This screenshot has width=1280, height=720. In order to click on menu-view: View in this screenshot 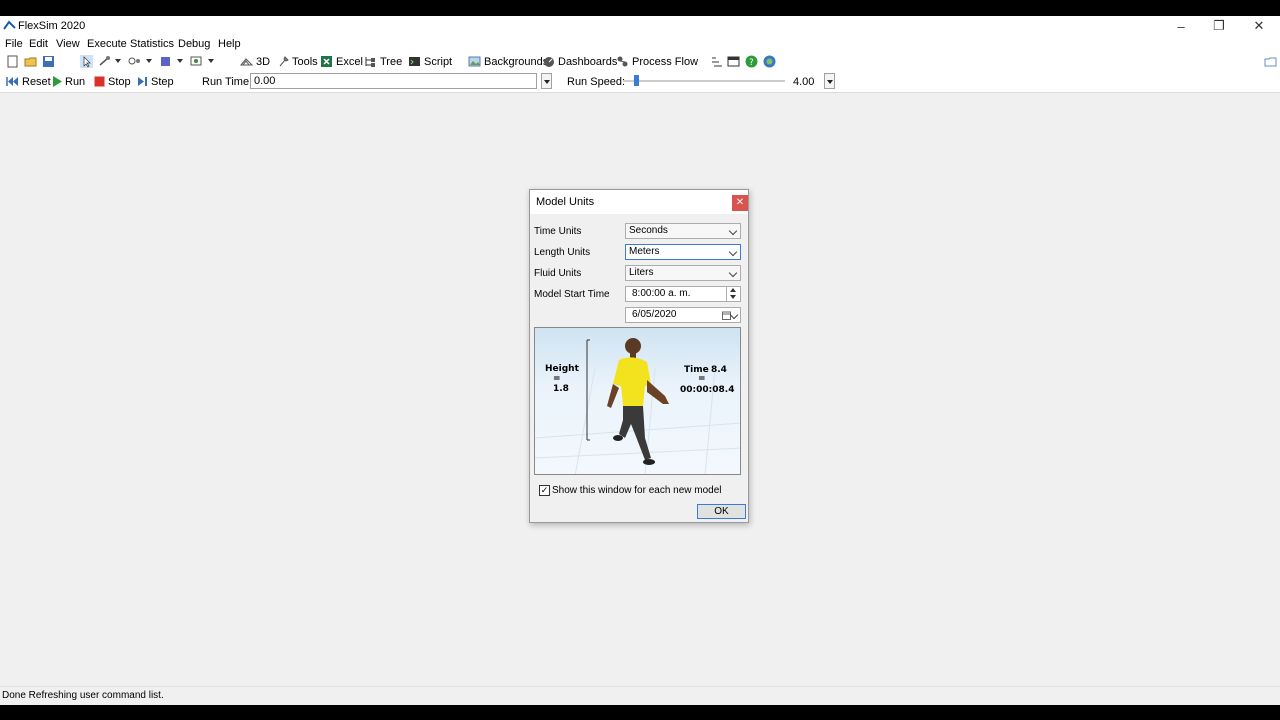, I will do `click(68, 44)`.